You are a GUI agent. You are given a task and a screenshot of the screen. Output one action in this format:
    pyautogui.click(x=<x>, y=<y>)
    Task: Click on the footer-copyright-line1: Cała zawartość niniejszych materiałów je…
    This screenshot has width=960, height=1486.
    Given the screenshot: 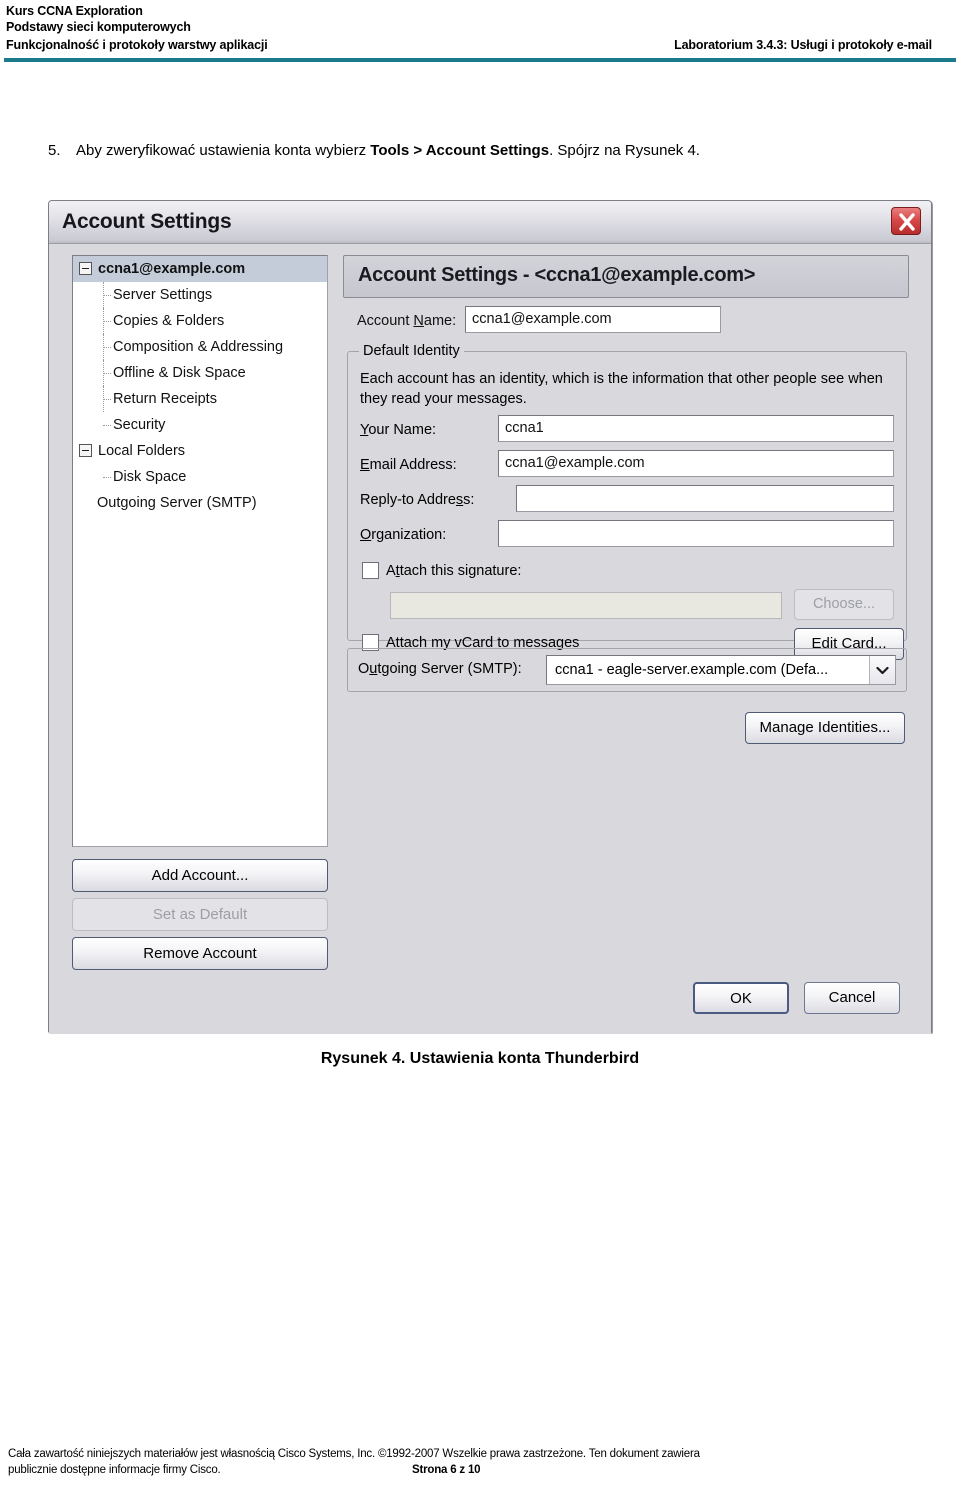 What is the action you would take?
    pyautogui.click(x=354, y=1454)
    